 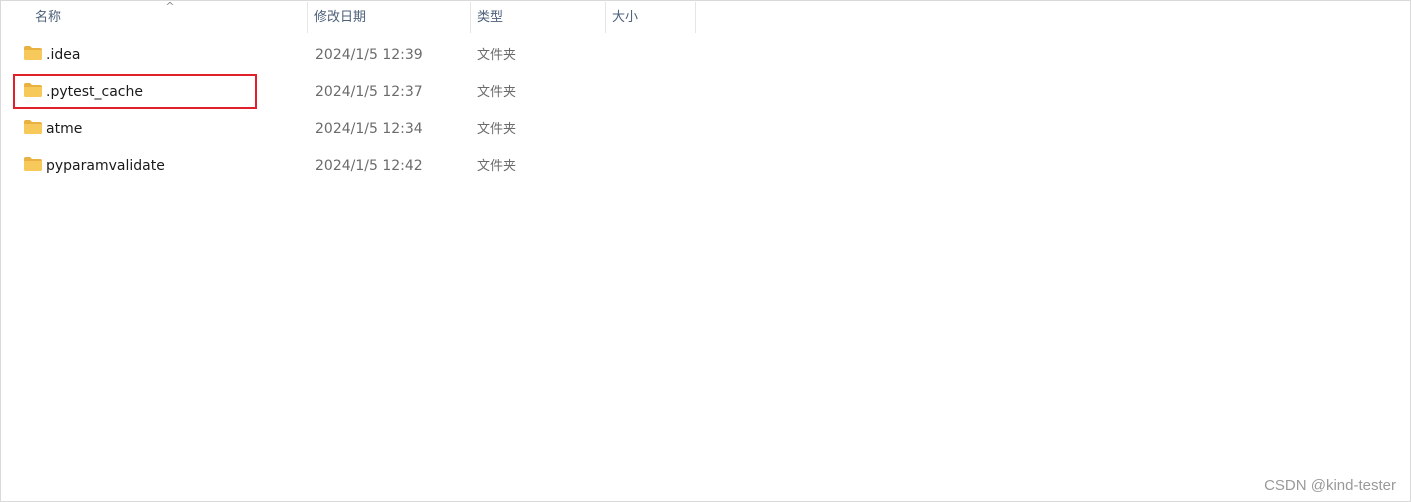 I want to click on file-name: .pytest_cache, so click(x=94, y=92).